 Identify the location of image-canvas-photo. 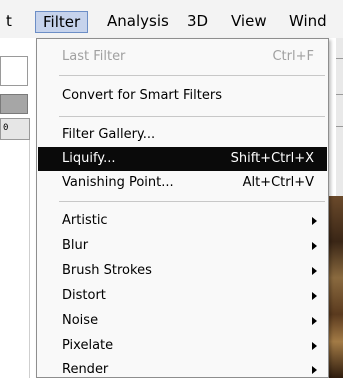
(336, 287).